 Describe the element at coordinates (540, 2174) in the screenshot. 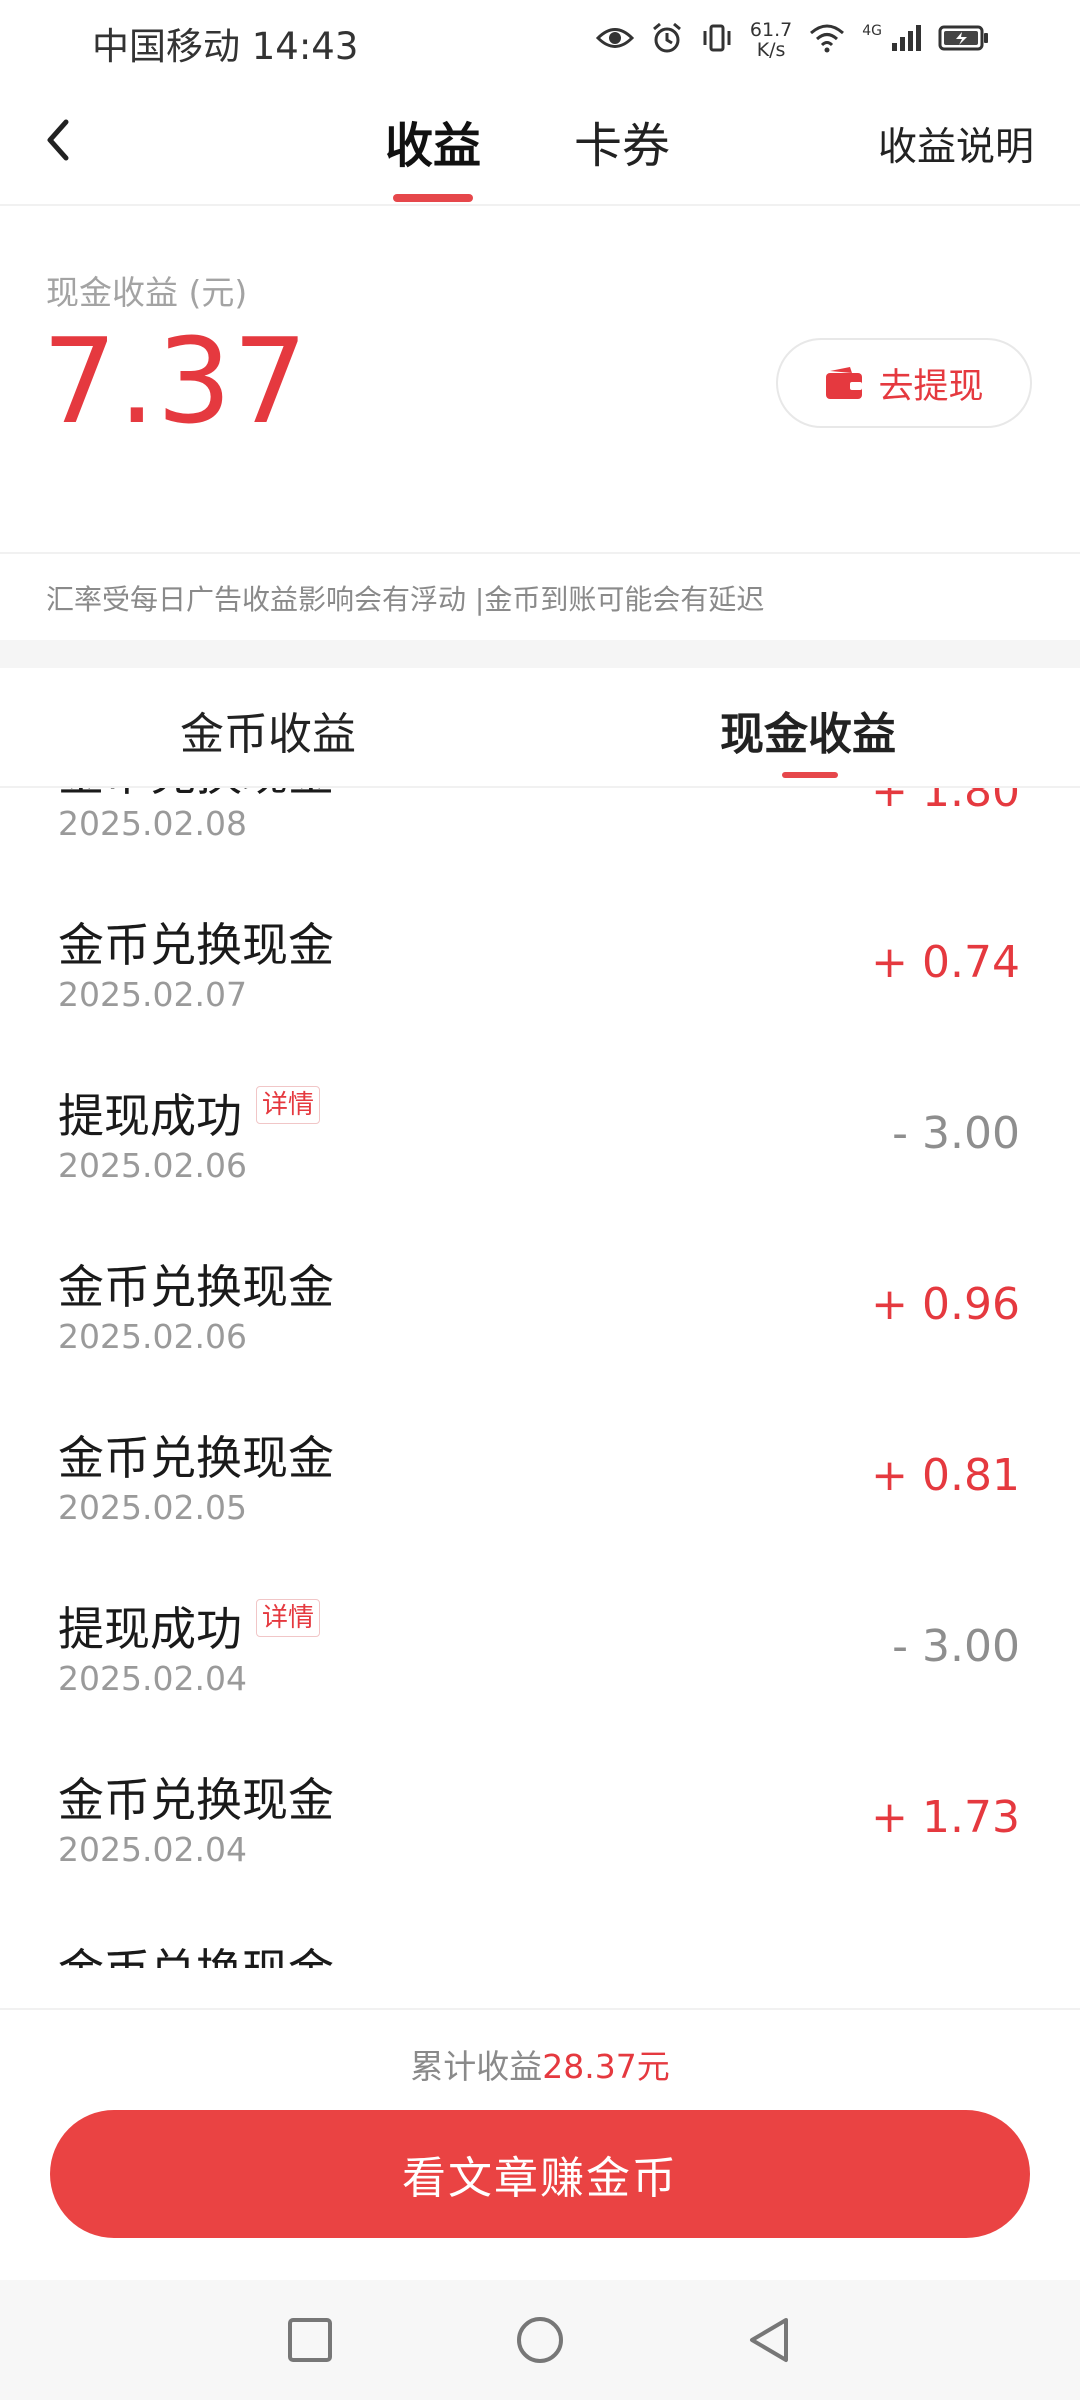

I see `read-articles-earn-coins-button: 看文章赚金币` at that location.